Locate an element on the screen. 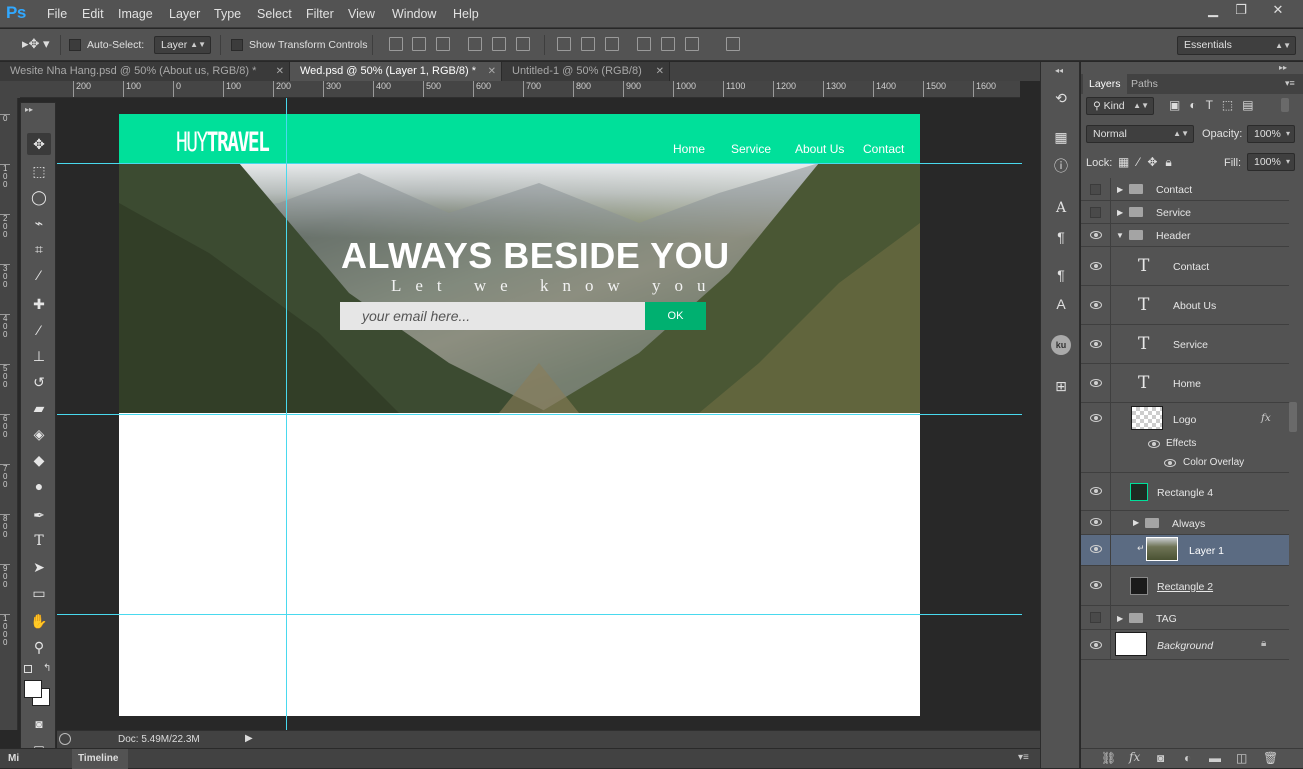  auto-select-checkbox is located at coordinates (75, 45).